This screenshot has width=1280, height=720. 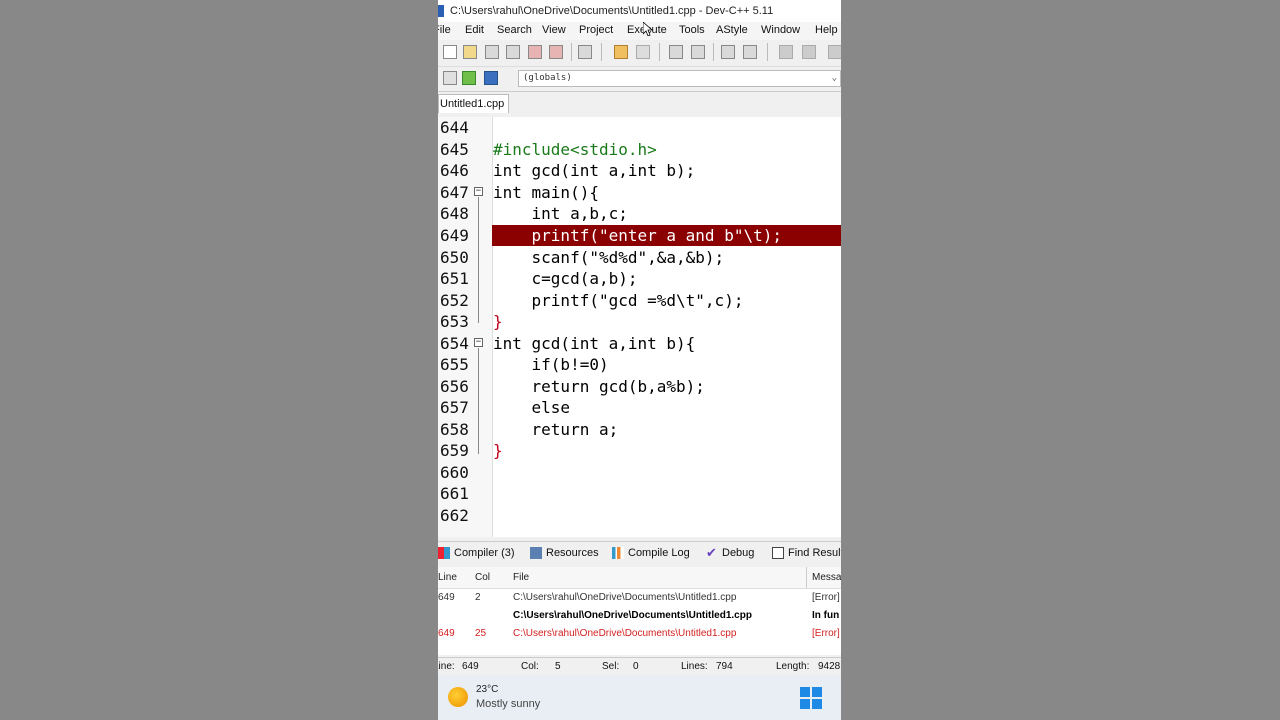 I want to click on tab-debug: ✔ Debug, so click(x=730, y=552).